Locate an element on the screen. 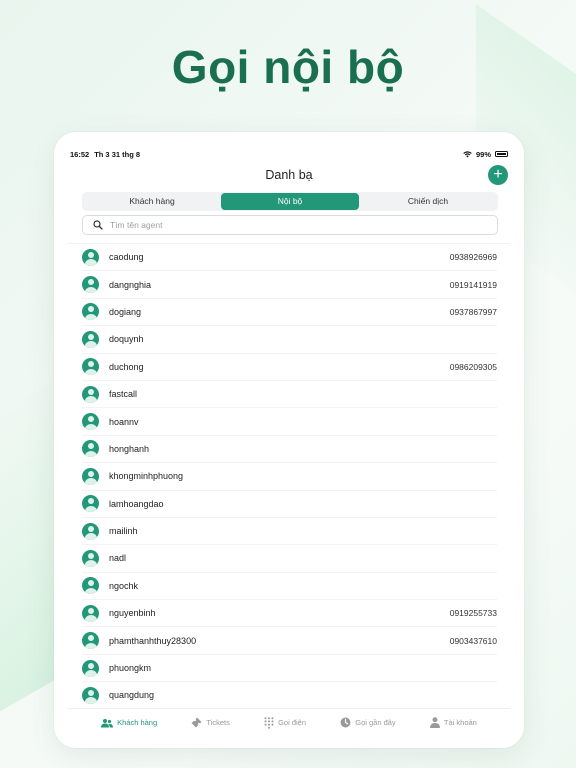 This screenshot has height=768, width=576. tab-label: Khách hàng is located at coordinates (137, 722).